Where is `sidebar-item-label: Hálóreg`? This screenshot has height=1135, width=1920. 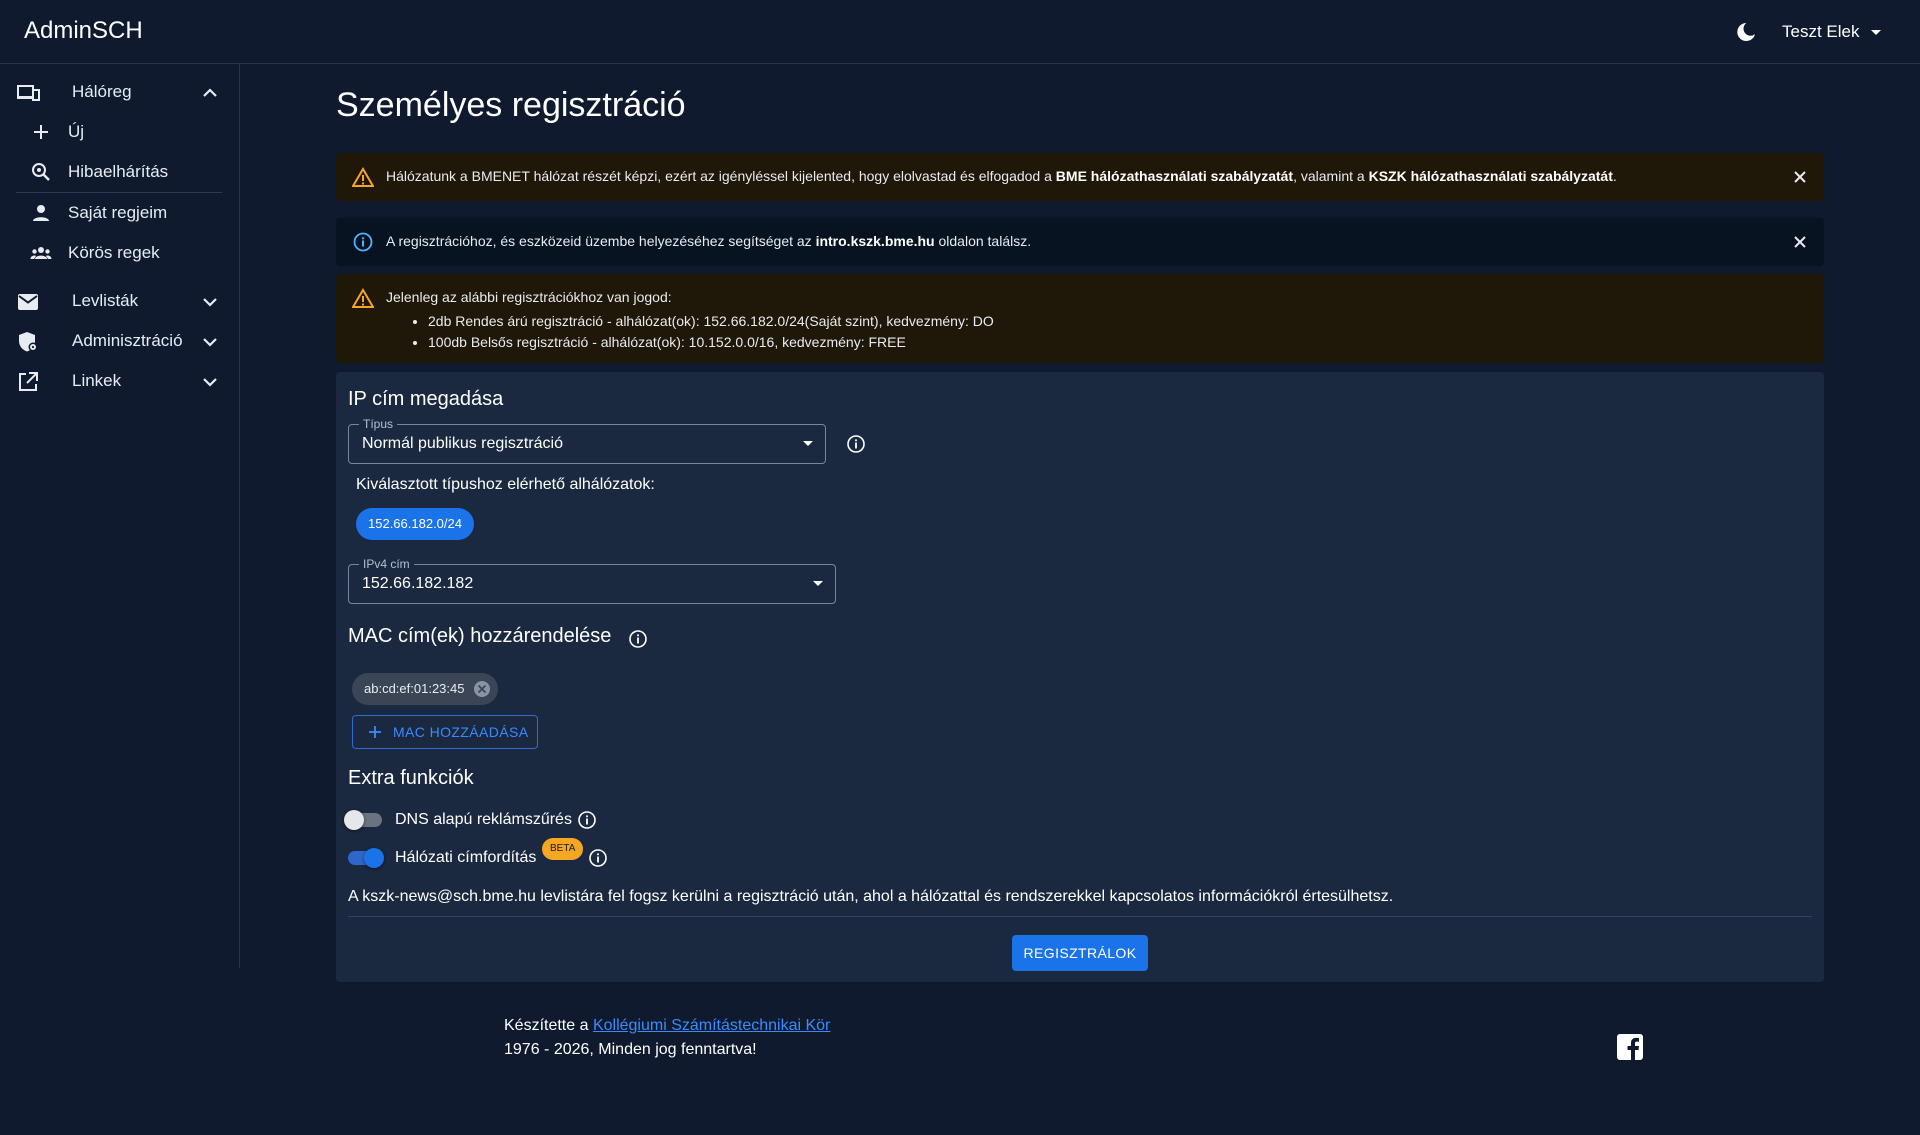
sidebar-item-label: Hálóreg is located at coordinates (102, 91).